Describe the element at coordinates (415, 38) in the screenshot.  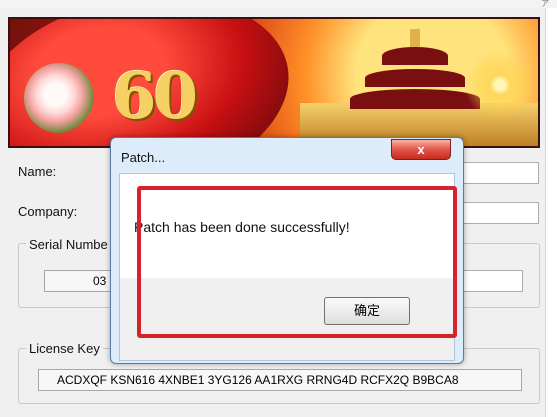
I see `temple-spire` at that location.